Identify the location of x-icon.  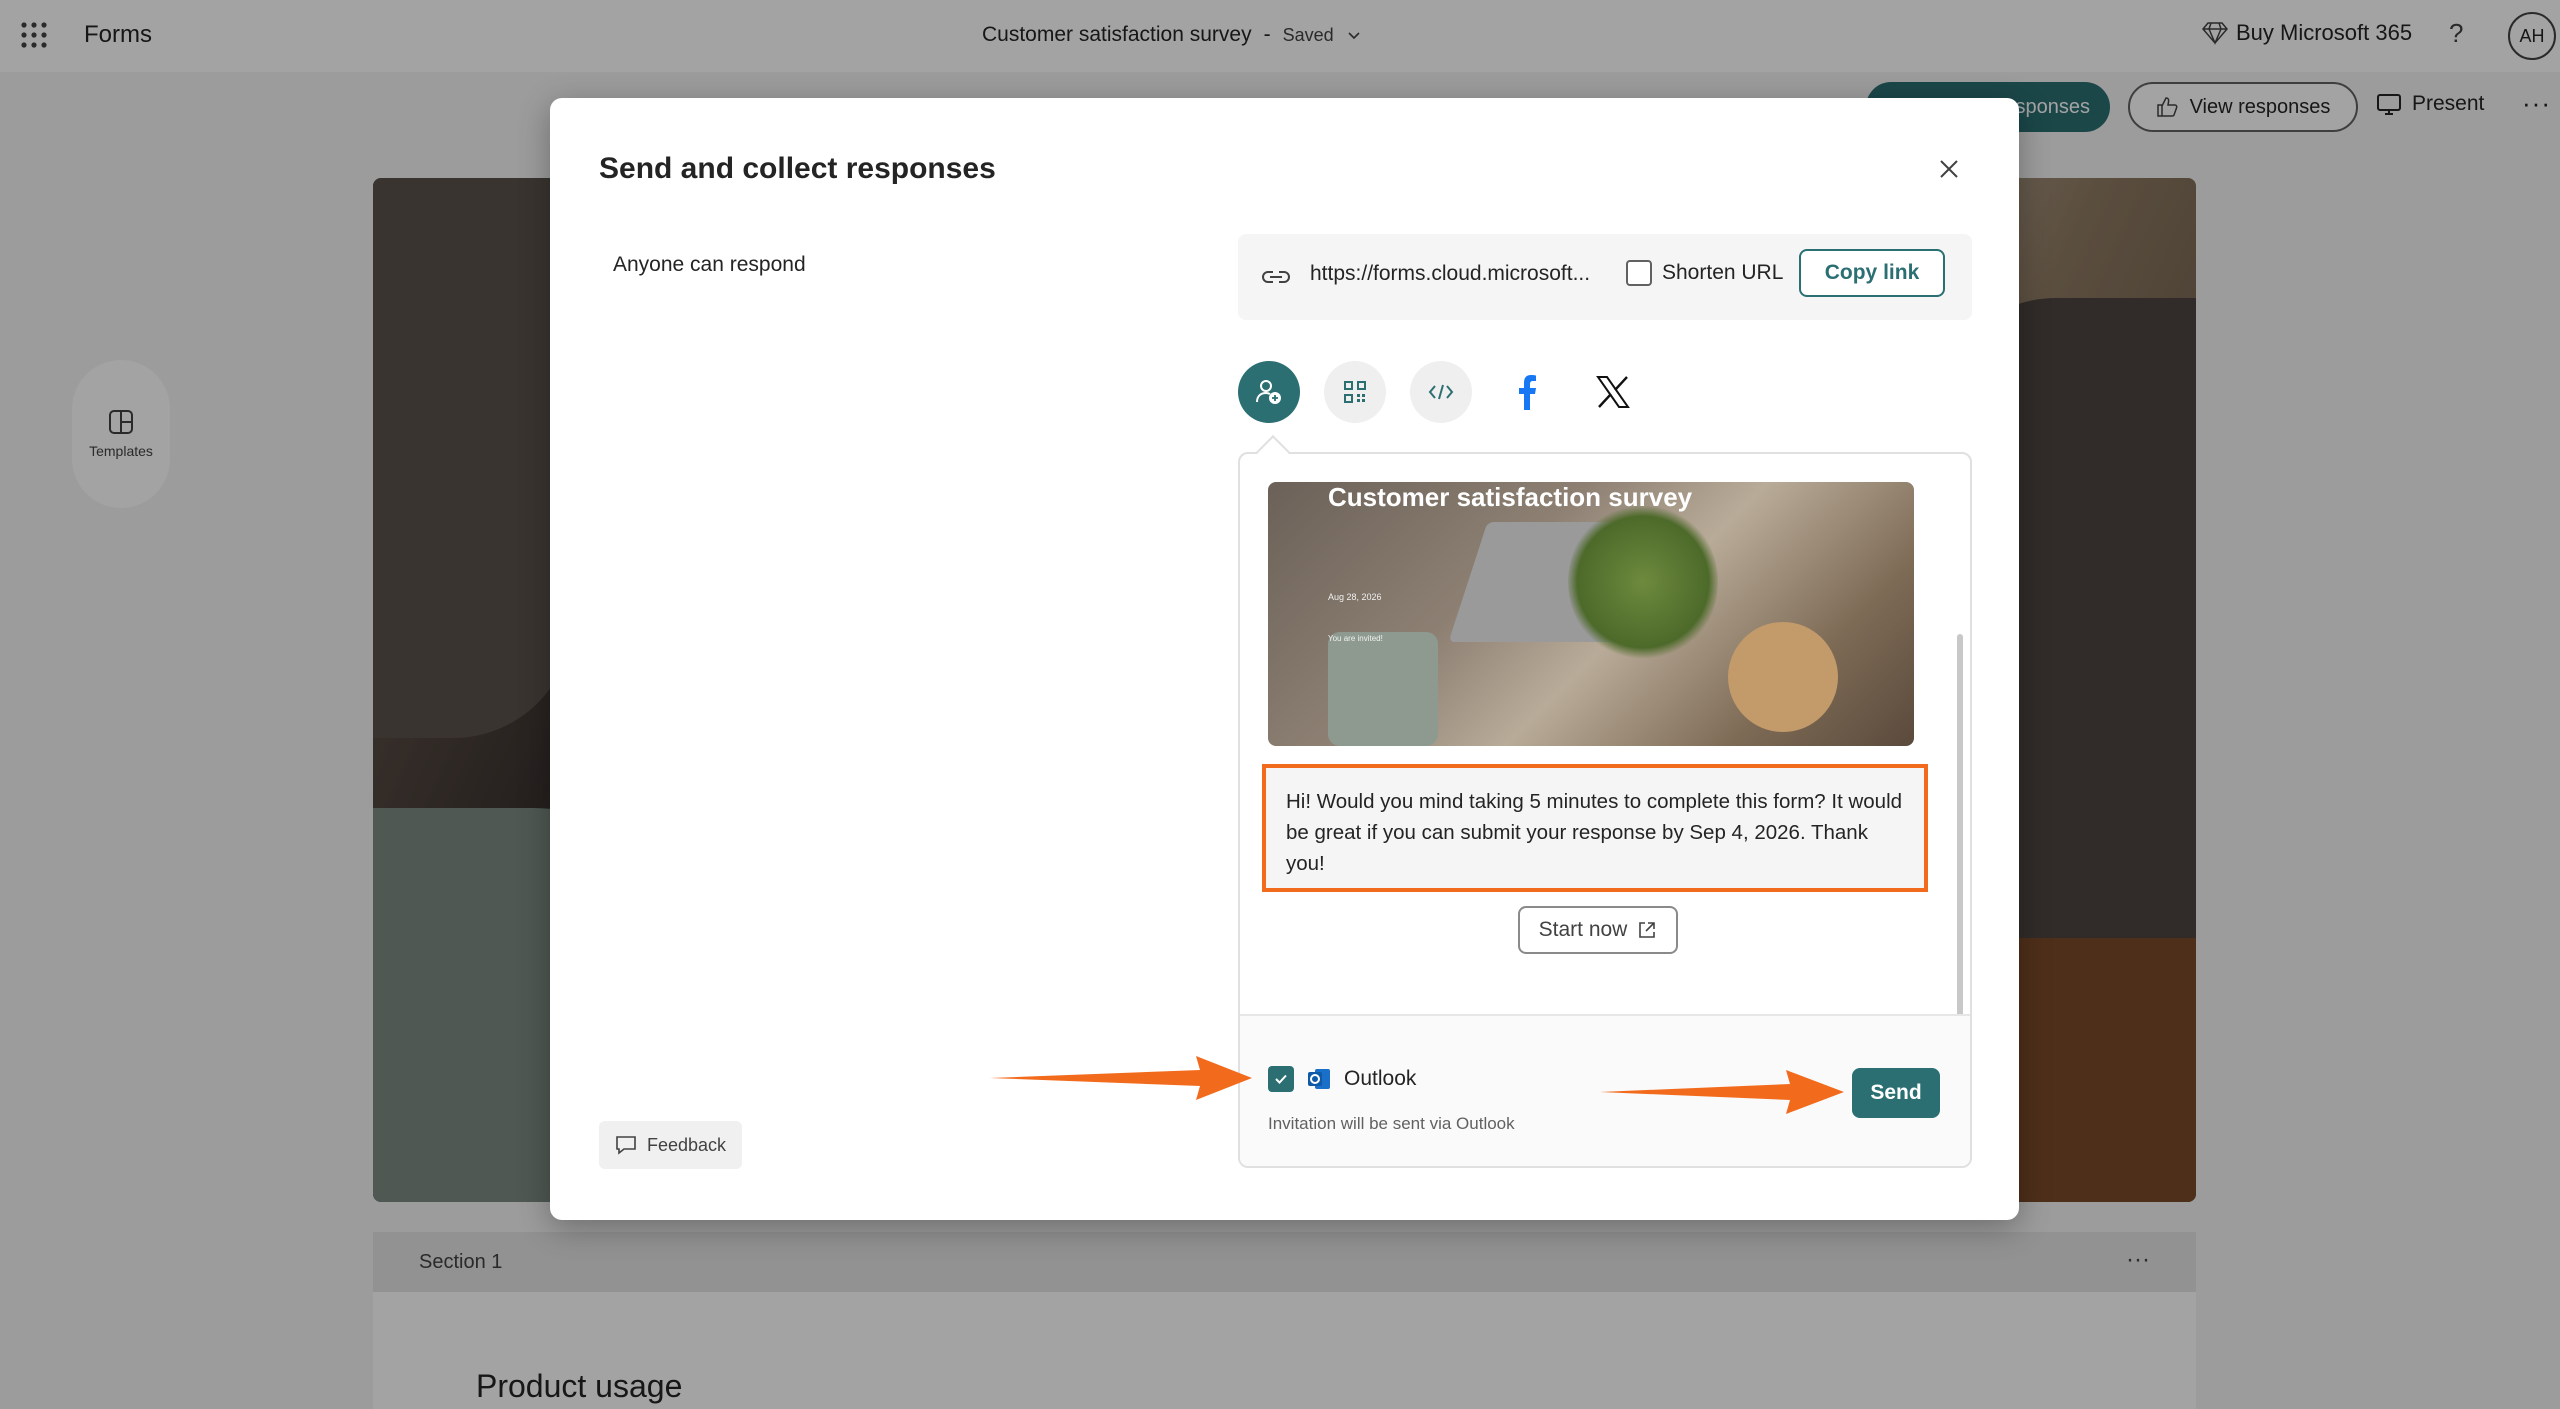
(1613, 392).